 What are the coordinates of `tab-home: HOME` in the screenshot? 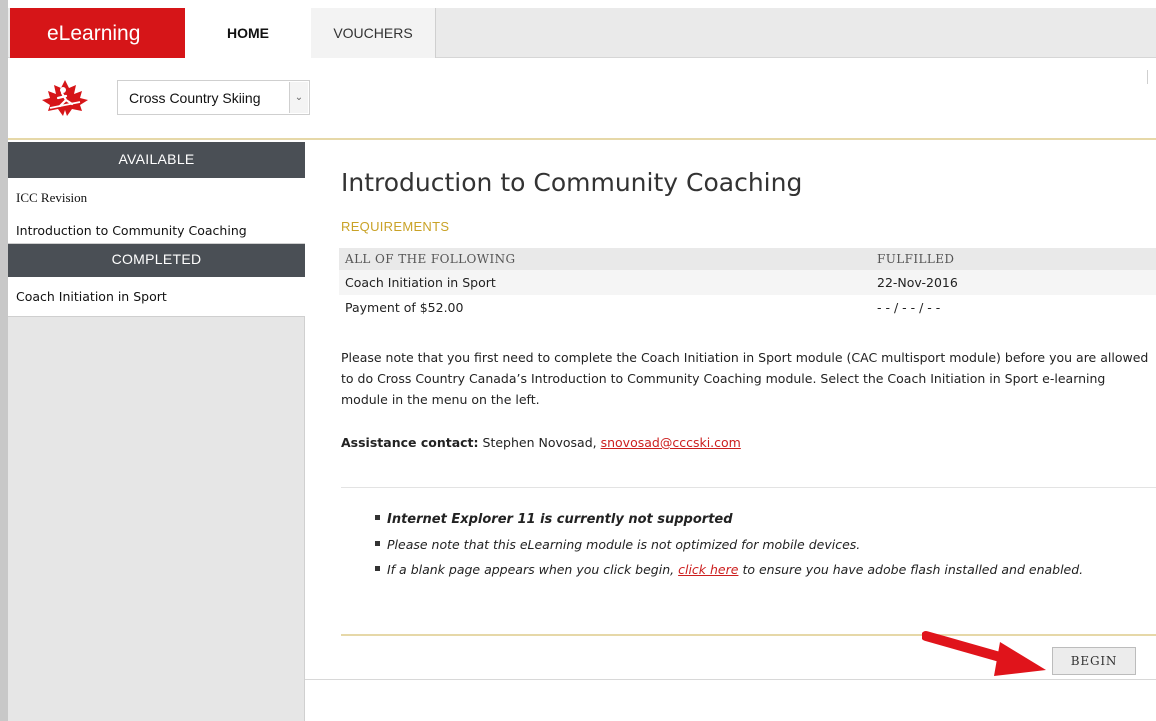 It's located at (248, 33).